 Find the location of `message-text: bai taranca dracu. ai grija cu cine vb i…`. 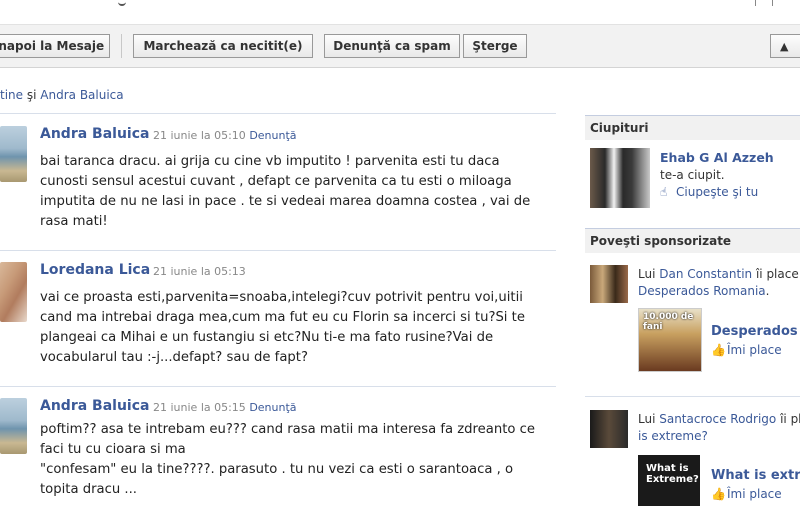

message-text: bai taranca dracu. ai grija cu cine vb i… is located at coordinates (285, 191).